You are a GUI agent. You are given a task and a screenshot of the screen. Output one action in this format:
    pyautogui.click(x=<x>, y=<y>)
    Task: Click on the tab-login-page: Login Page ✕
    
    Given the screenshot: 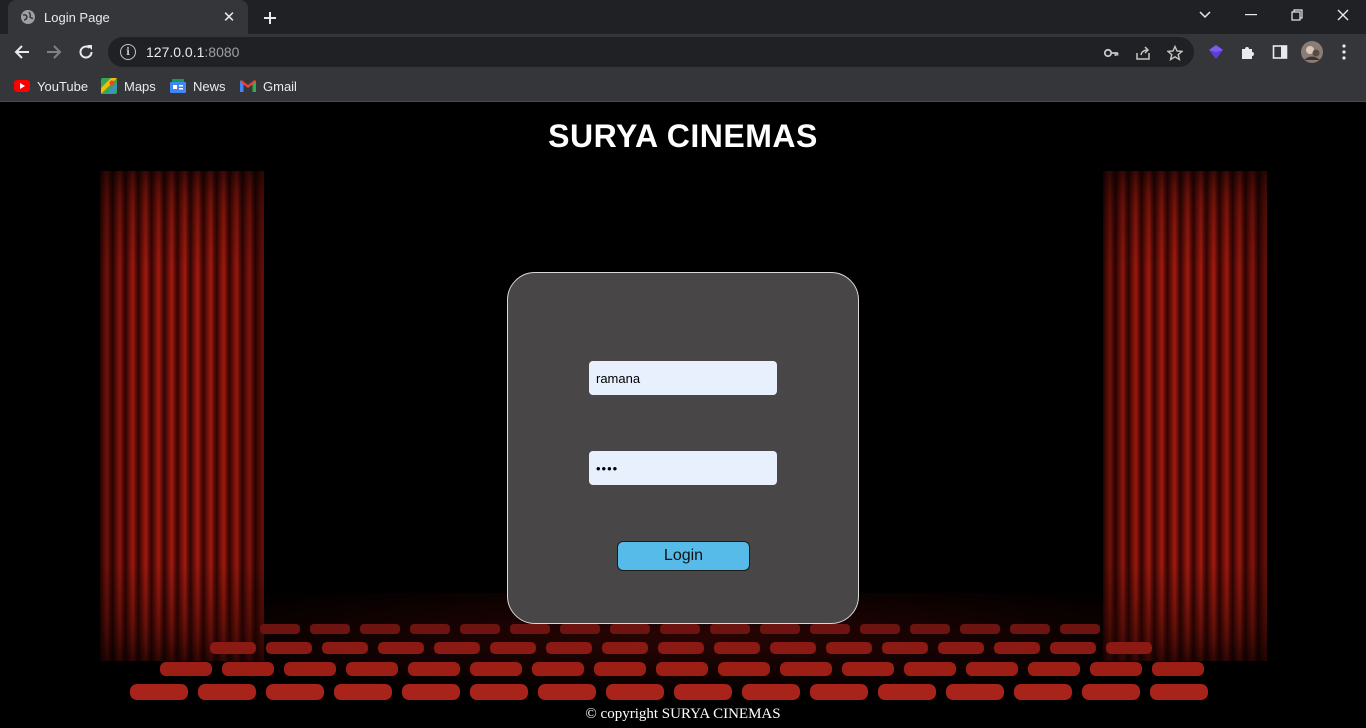 What is the action you would take?
    pyautogui.click(x=128, y=17)
    